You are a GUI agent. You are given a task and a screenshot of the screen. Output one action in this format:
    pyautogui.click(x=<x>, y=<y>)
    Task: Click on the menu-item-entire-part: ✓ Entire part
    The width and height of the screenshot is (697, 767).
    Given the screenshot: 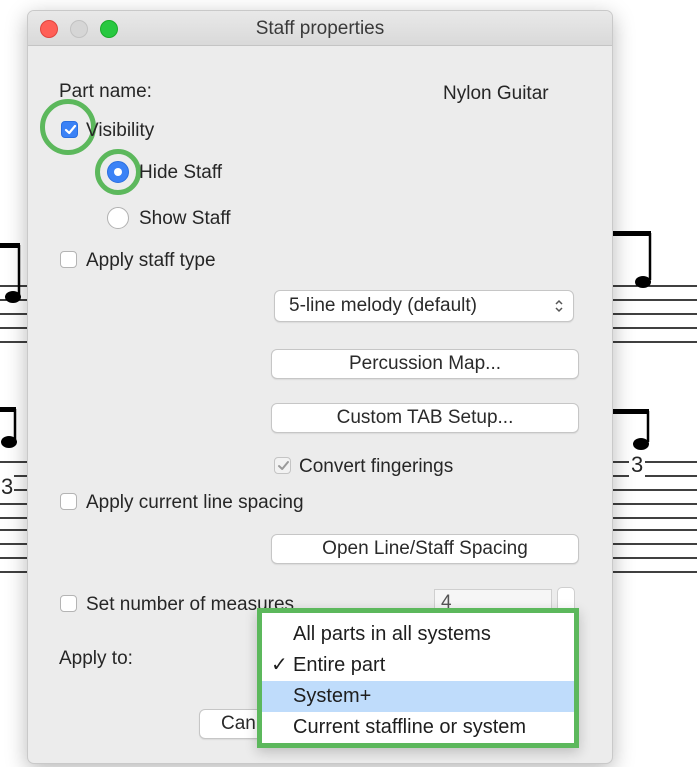 What is the action you would take?
    pyautogui.click(x=418, y=665)
    